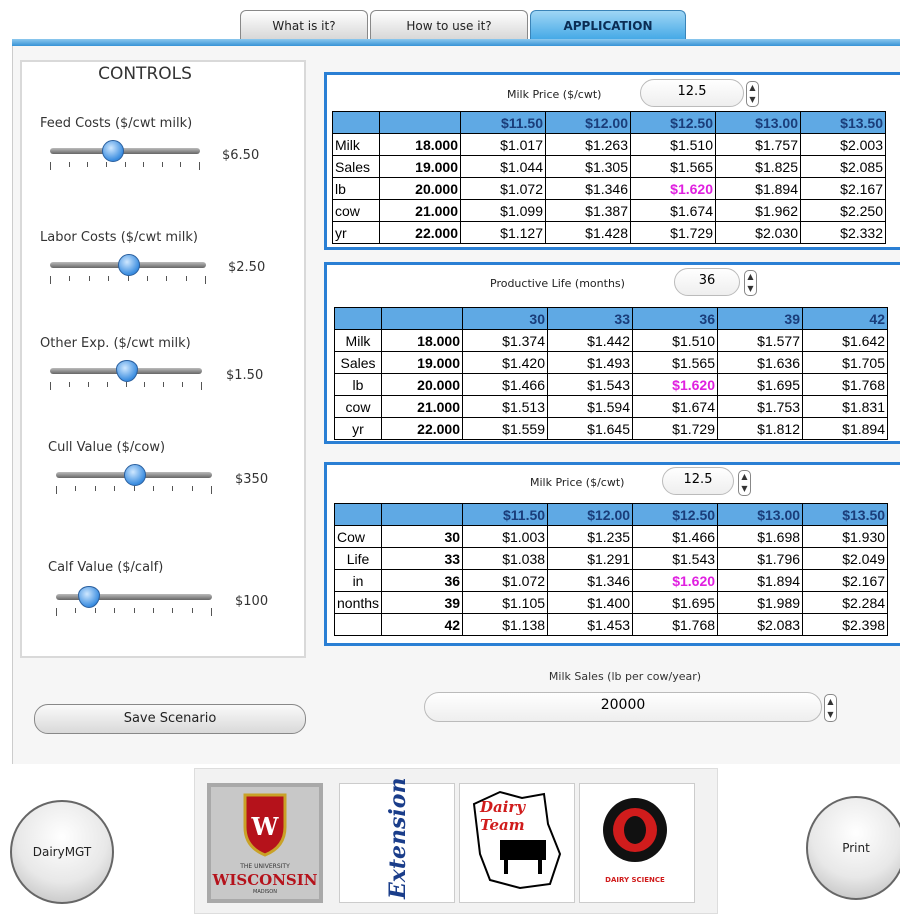 The image size is (900, 915). I want to click on table-cell: $1.346, so click(588, 188).